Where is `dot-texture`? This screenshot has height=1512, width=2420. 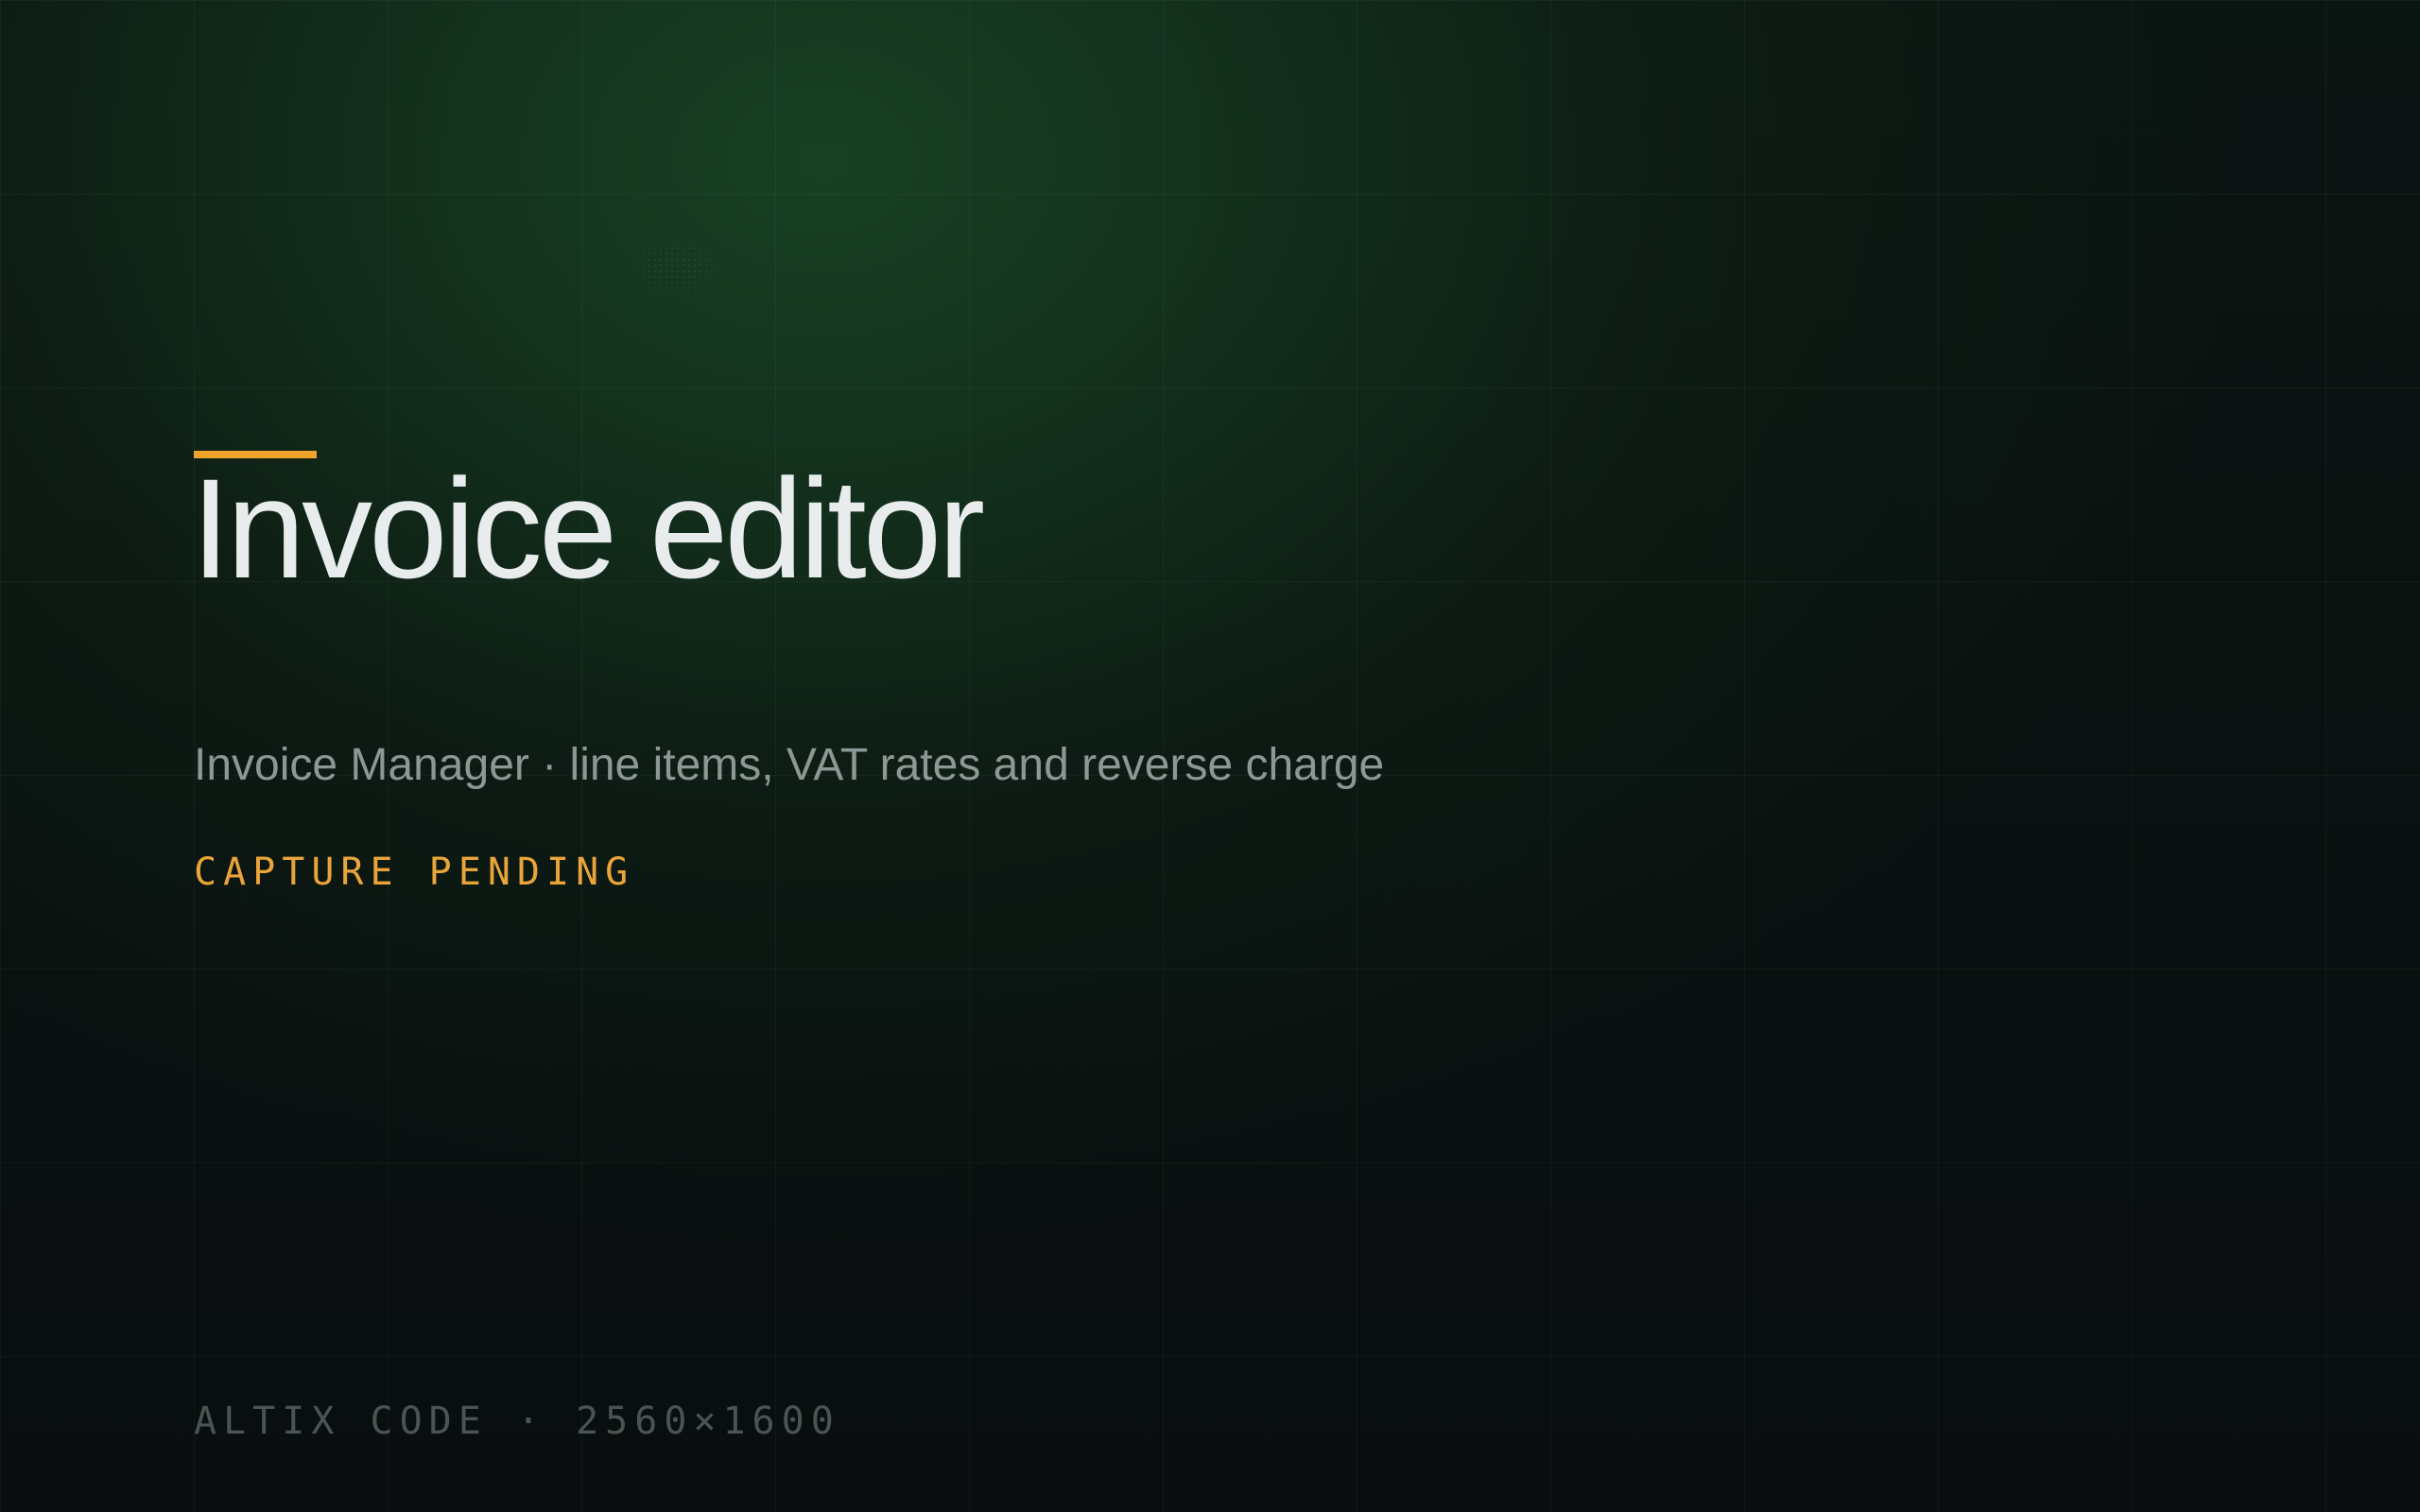 dot-texture is located at coordinates (676, 267).